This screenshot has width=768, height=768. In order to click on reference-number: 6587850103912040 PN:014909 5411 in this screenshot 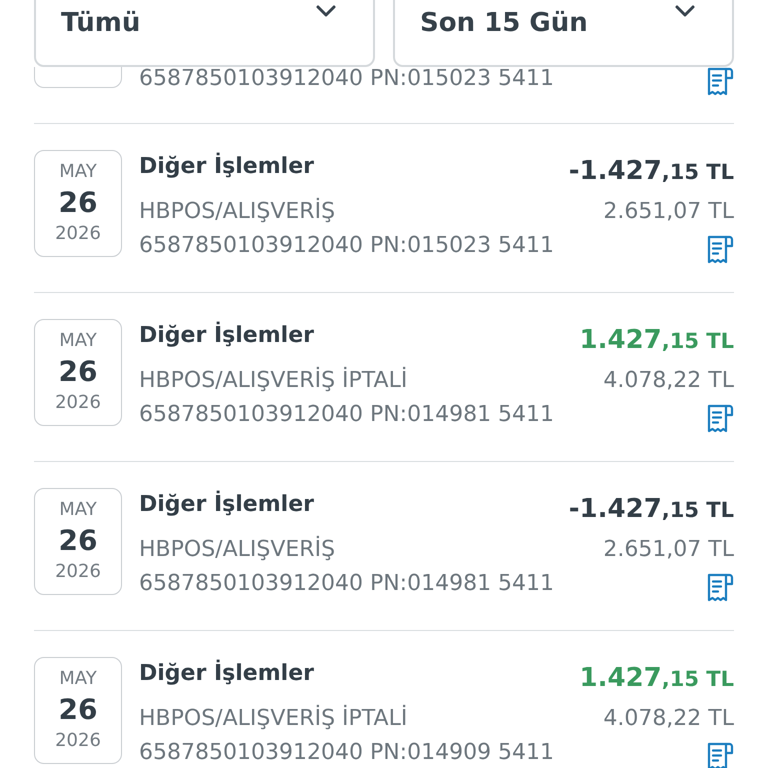, I will do `click(346, 753)`.